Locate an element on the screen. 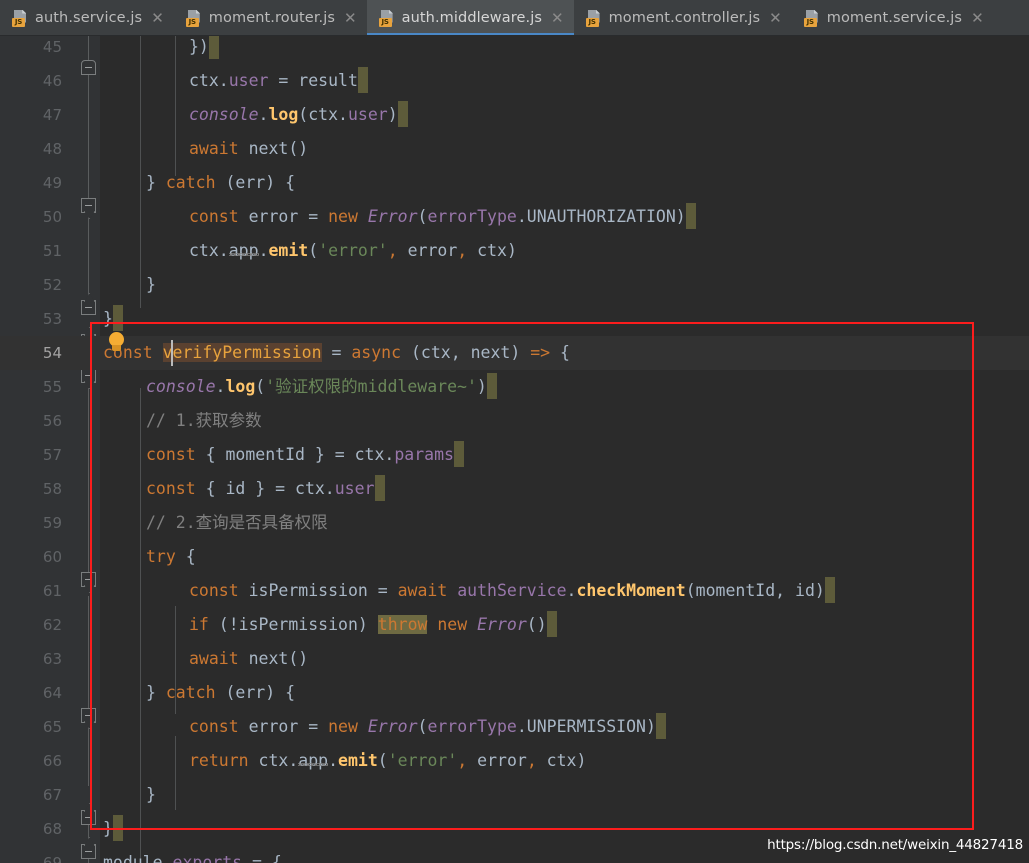  code-line-64: 64 } catch (err) { is located at coordinates (514, 693).